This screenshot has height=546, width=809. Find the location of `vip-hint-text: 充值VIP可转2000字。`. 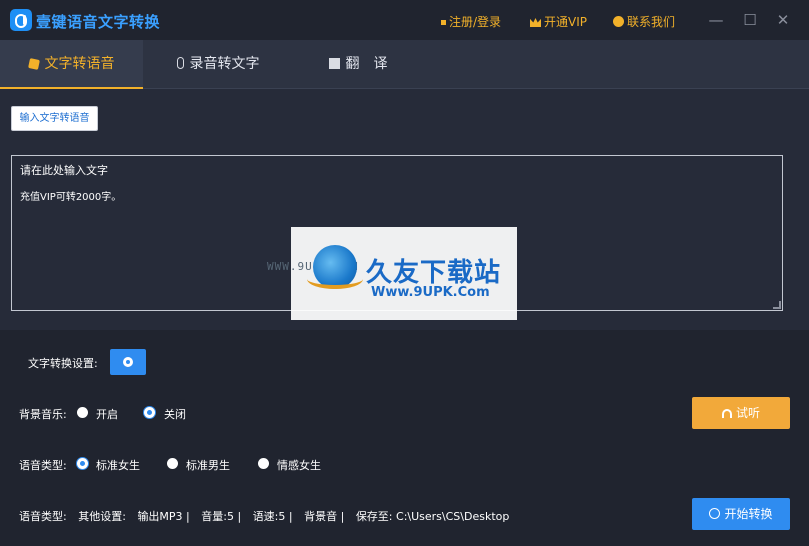

vip-hint-text: 充值VIP可转2000字。 is located at coordinates (71, 197).